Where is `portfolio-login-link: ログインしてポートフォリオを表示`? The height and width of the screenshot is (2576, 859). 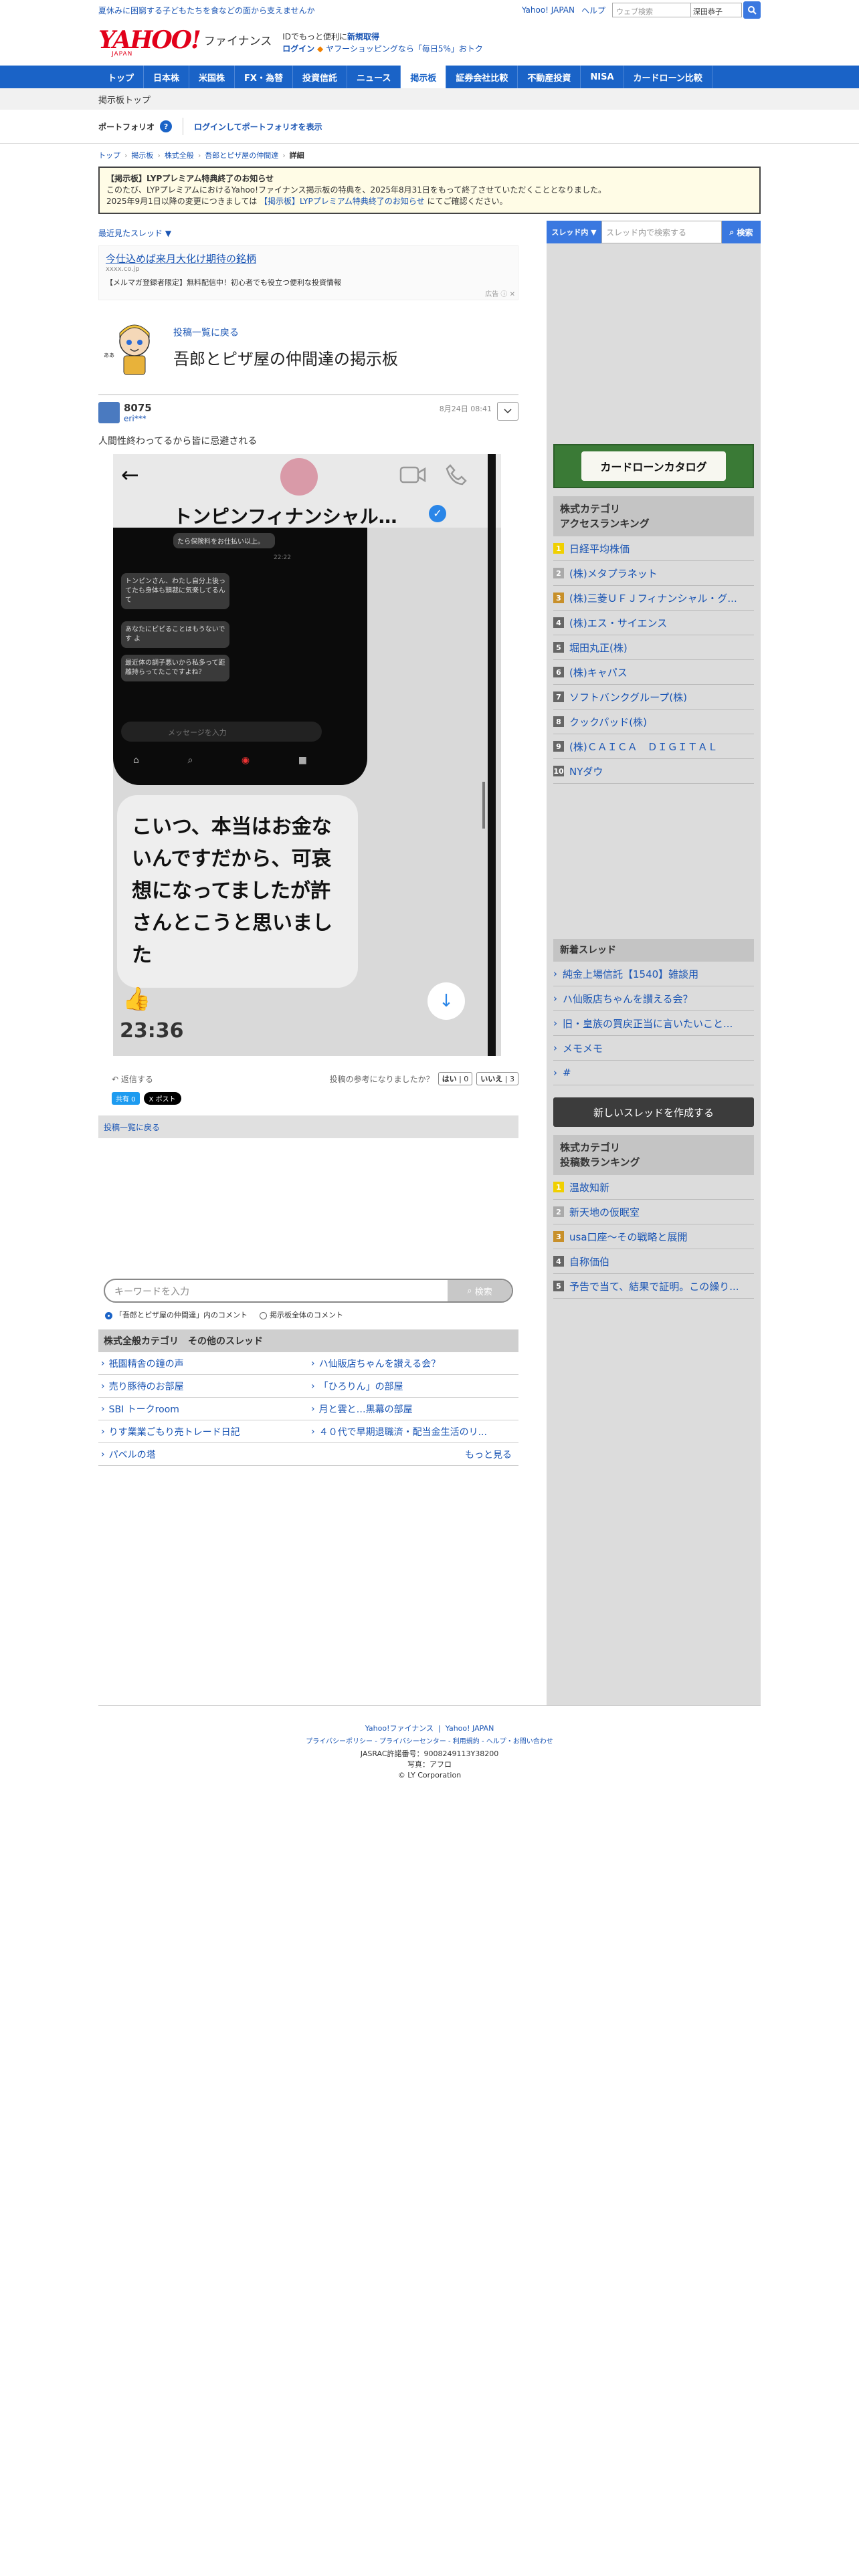
portfolio-login-link: ログインしてポートフォリオを表示 is located at coordinates (258, 127).